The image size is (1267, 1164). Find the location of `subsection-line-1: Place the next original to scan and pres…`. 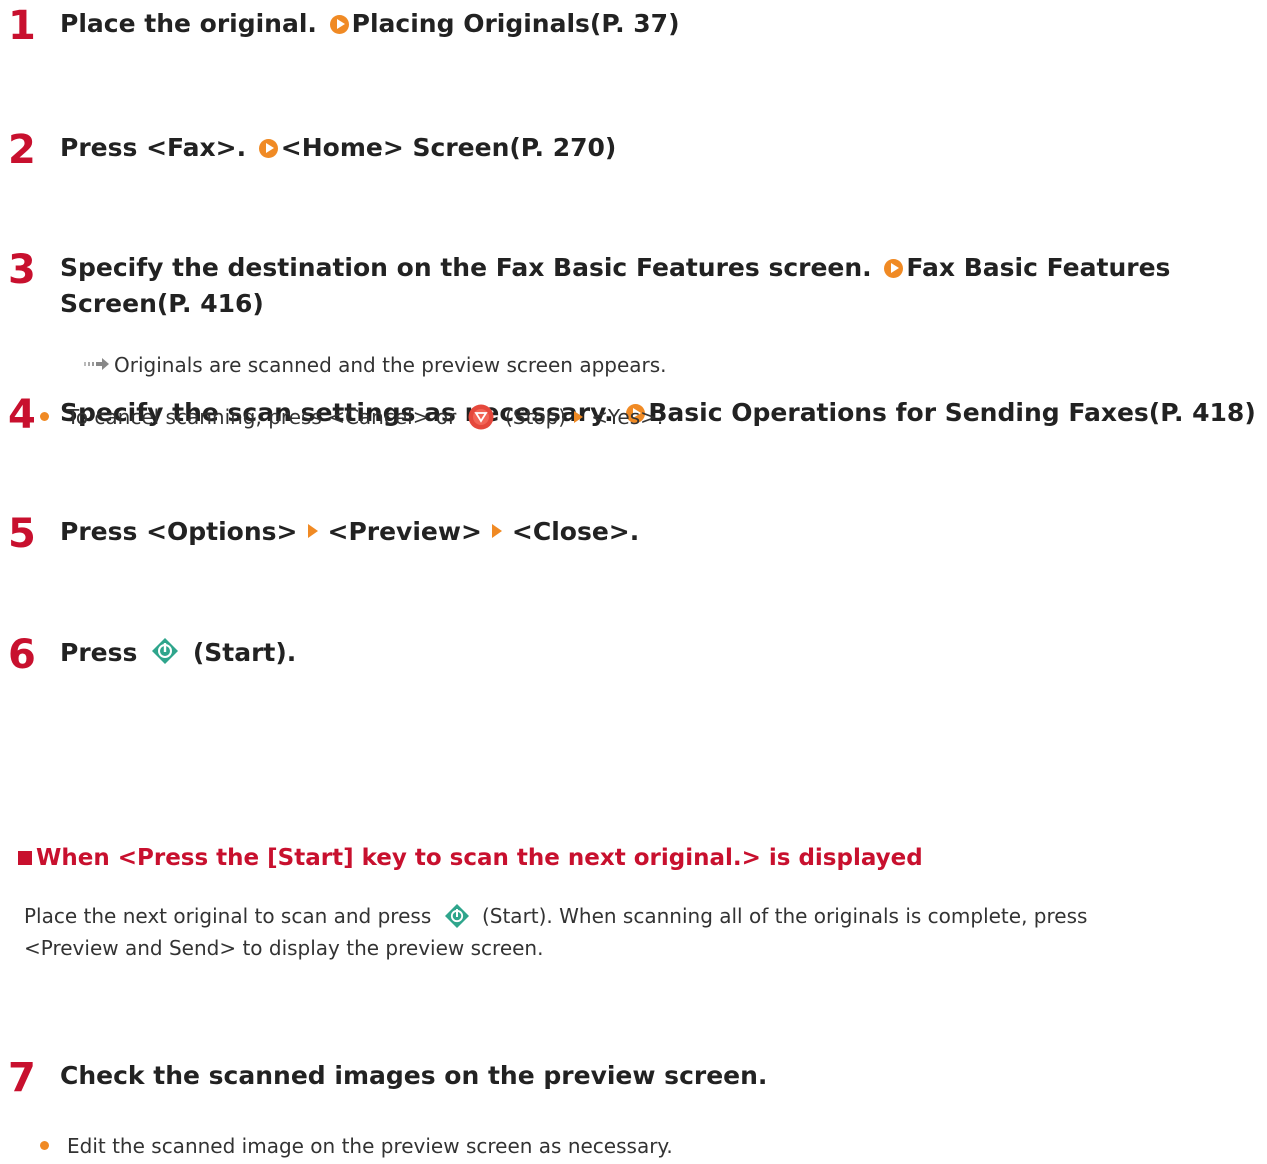

subsection-line-1: Place the next original to scan and pres… is located at coordinates (556, 916).